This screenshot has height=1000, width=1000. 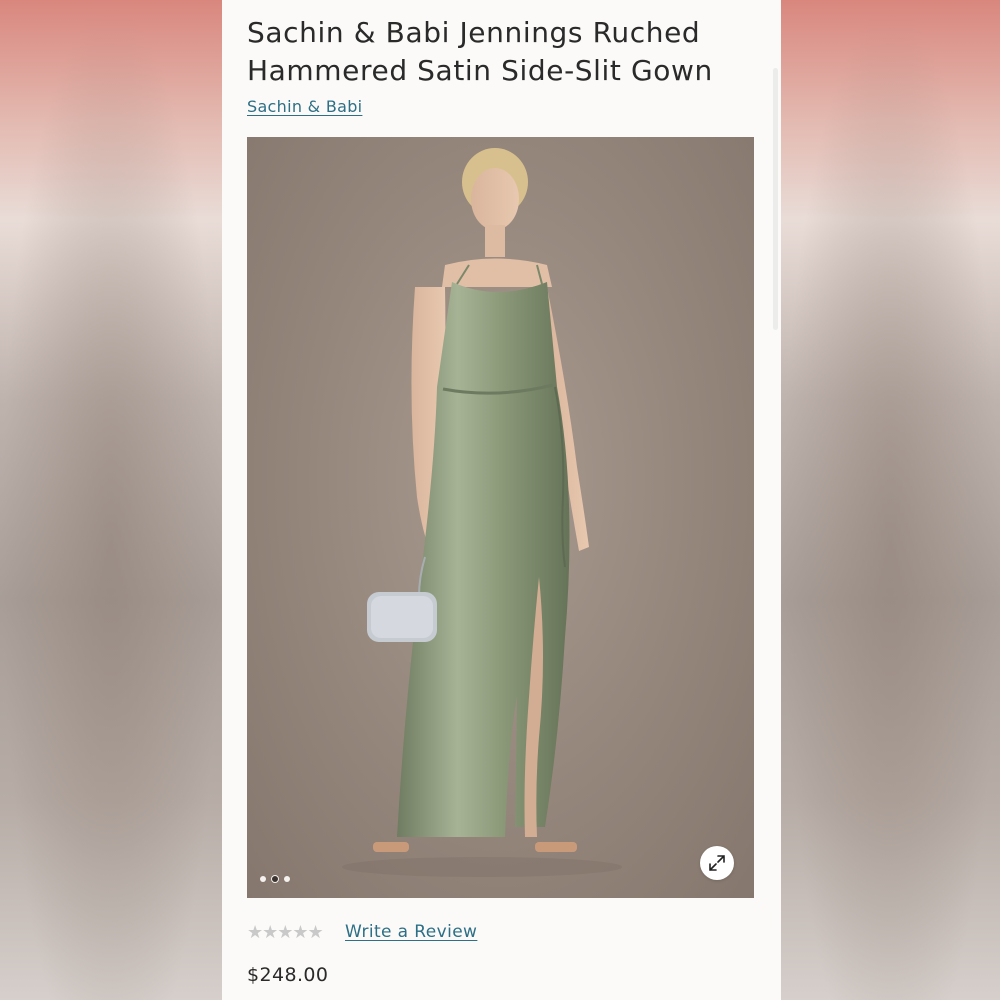 I want to click on expand-image-button, so click(x=717, y=863).